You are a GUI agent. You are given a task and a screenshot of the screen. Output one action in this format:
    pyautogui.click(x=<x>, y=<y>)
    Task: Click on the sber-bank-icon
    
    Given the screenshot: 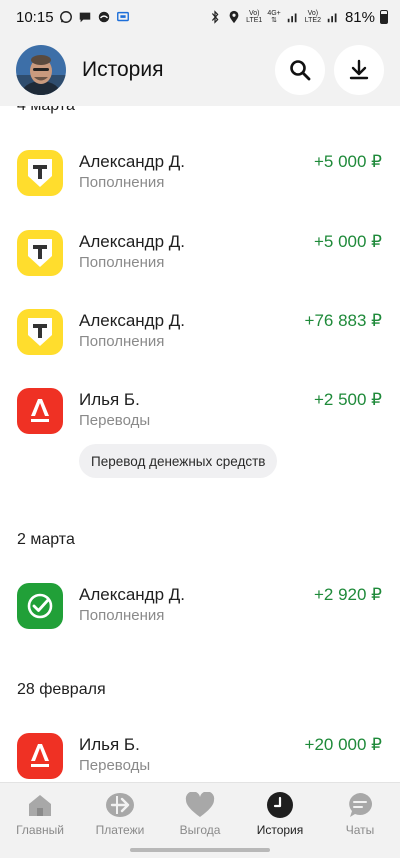 What is the action you would take?
    pyautogui.click(x=40, y=606)
    